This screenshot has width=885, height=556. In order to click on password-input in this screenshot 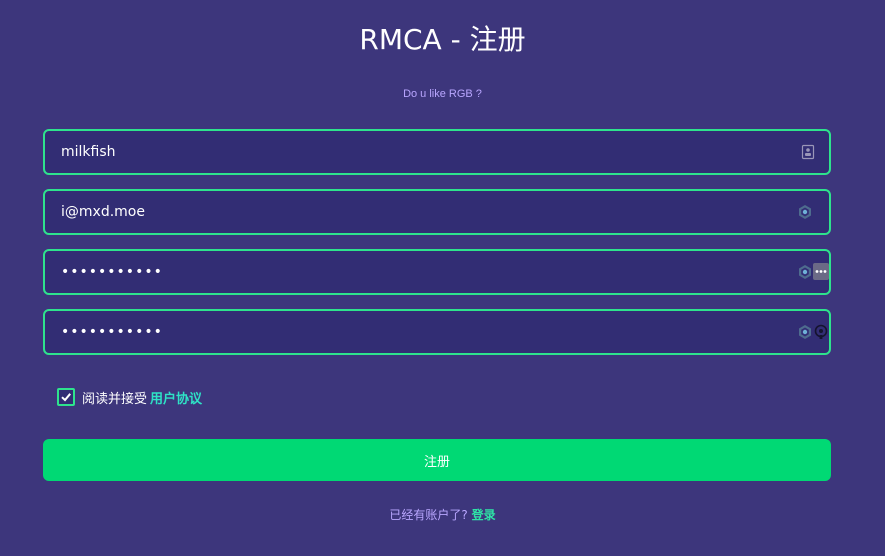, I will do `click(411, 272)`.